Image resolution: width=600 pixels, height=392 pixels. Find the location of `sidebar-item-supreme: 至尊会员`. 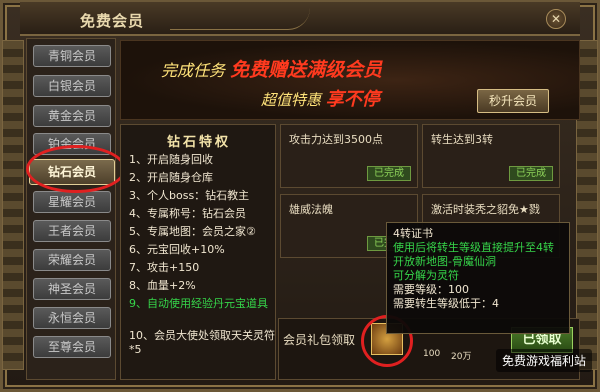

sidebar-item-supreme: 至尊会员 is located at coordinates (72, 347).